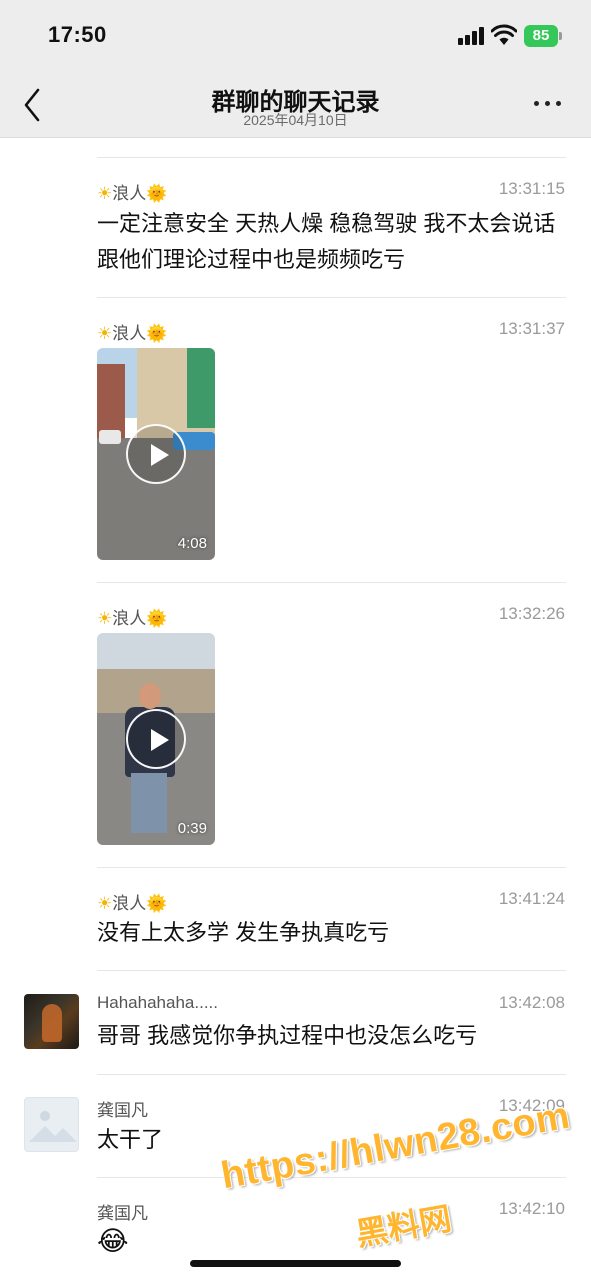 The image size is (591, 1280). I want to click on image-placeholder-icon, so click(53, 1126).